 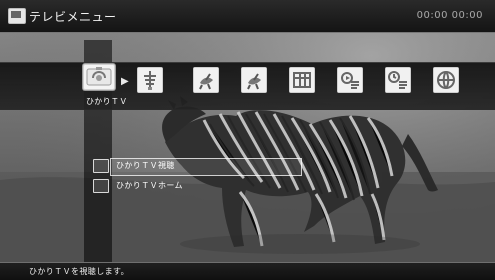 I want to click on category-cs, so click(x=254, y=80).